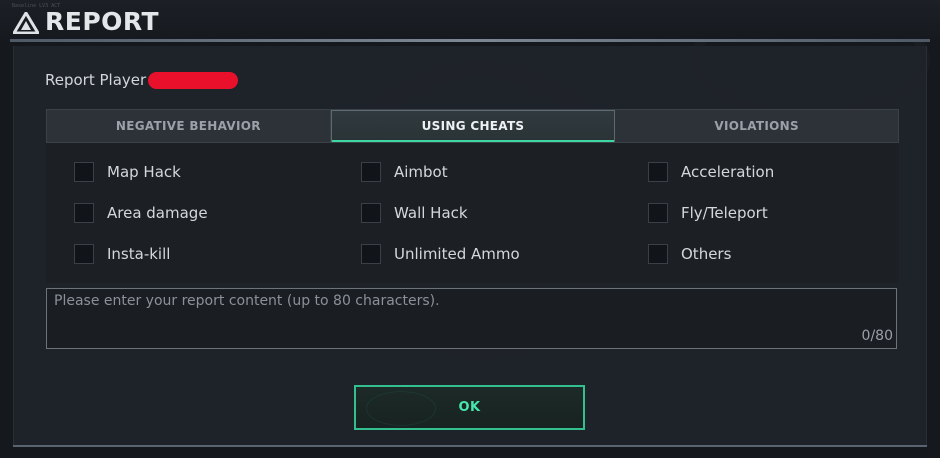 The width and height of the screenshot is (940, 458). I want to click on button-decoration, so click(401, 408).